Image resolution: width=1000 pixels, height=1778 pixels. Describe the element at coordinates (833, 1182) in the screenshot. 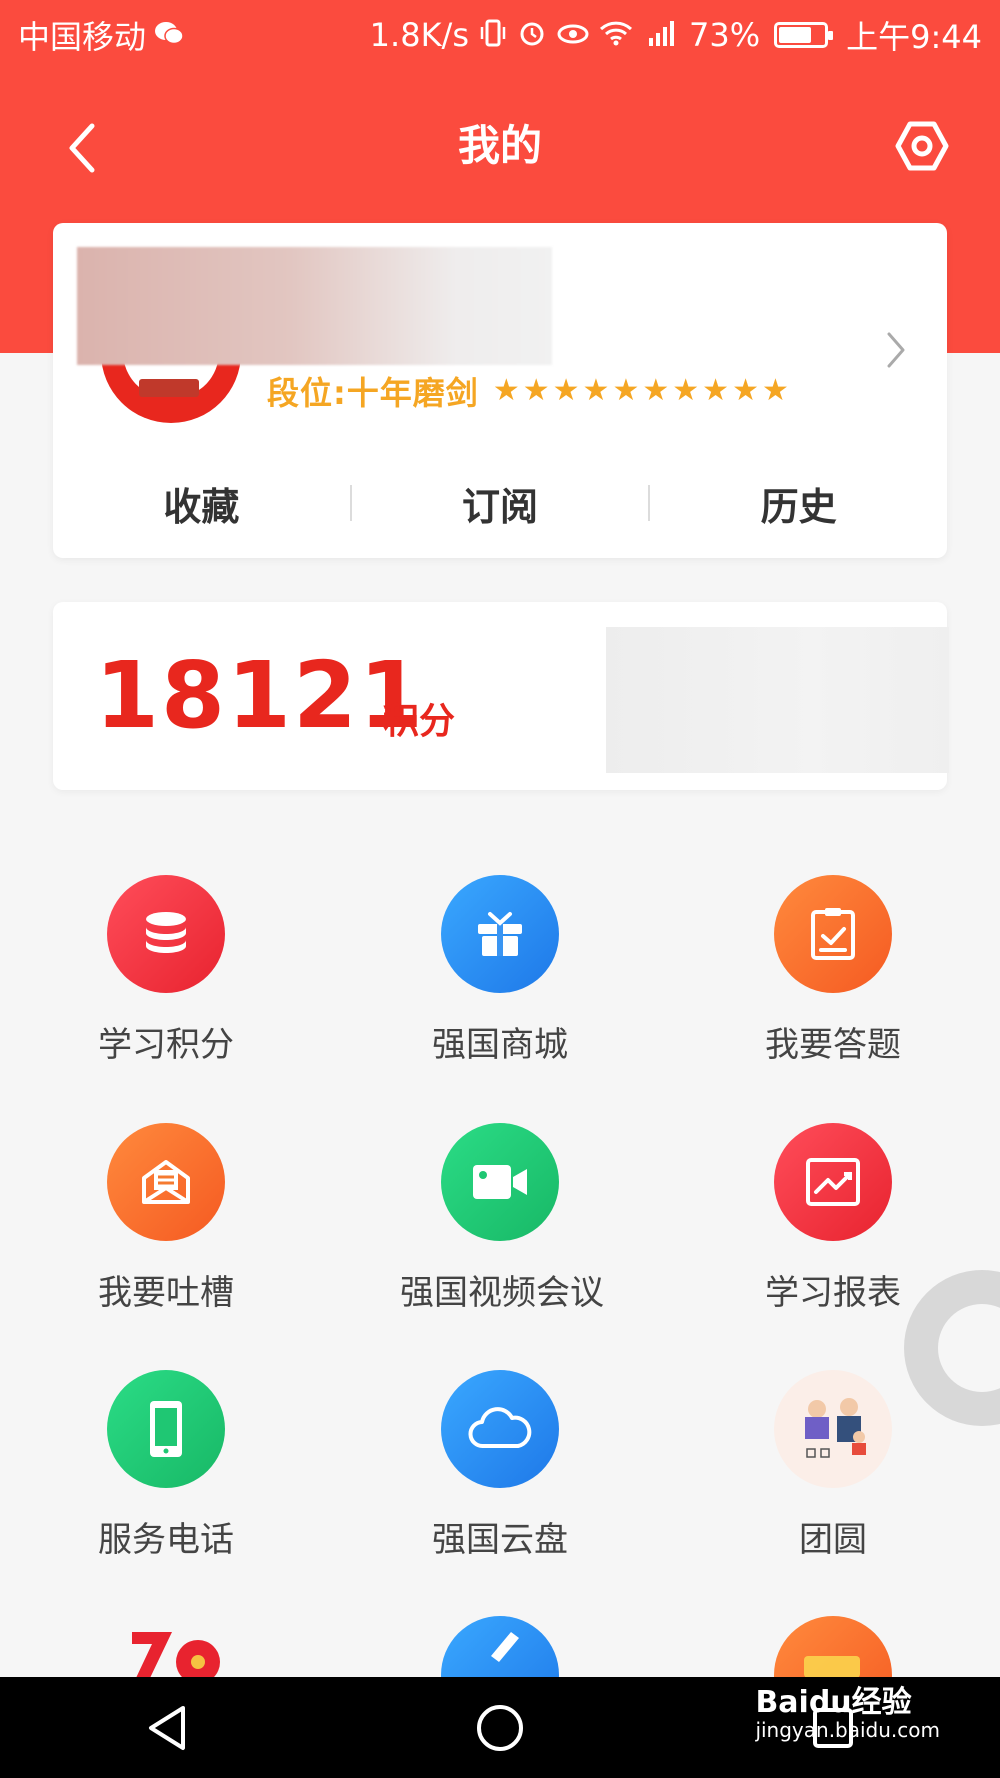

I see `chart-report-icon` at that location.